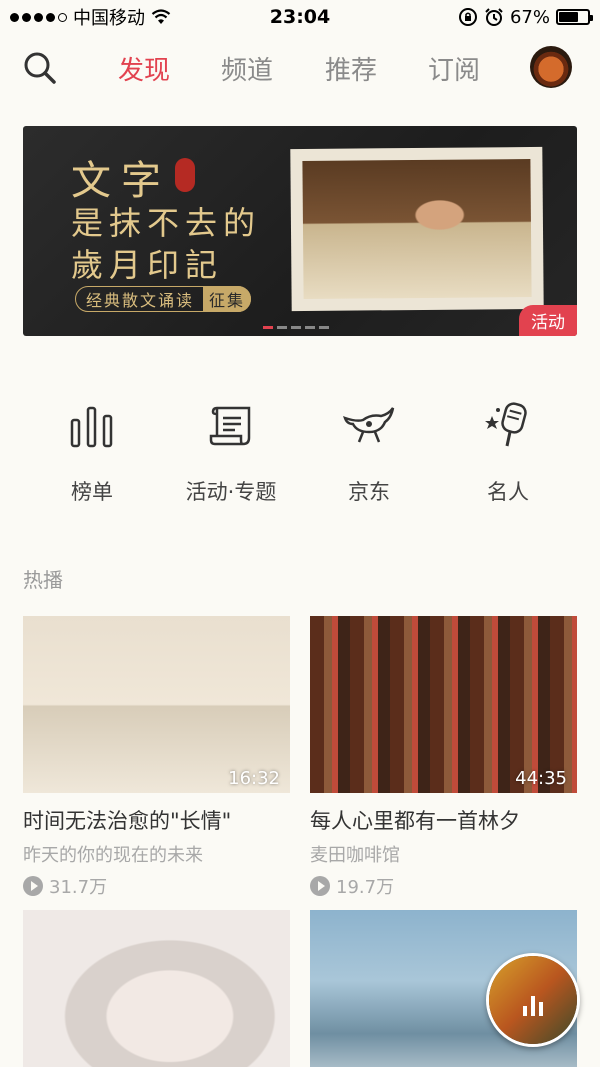  Describe the element at coordinates (127, 821) in the screenshot. I see `video-title: 时间无法治愈的"长情"` at that location.